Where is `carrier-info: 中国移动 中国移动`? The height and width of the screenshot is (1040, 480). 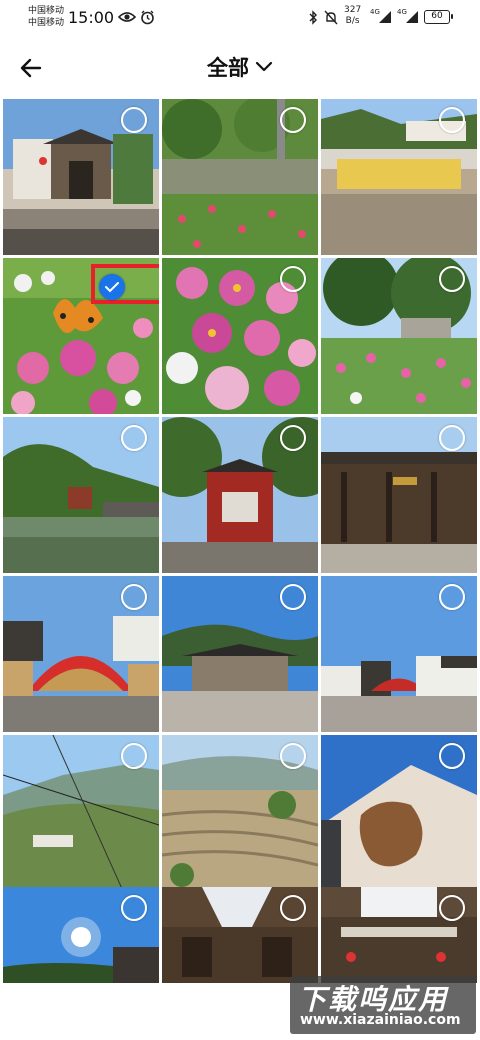 carrier-info: 中国移动 中国移动 is located at coordinates (46, 17).